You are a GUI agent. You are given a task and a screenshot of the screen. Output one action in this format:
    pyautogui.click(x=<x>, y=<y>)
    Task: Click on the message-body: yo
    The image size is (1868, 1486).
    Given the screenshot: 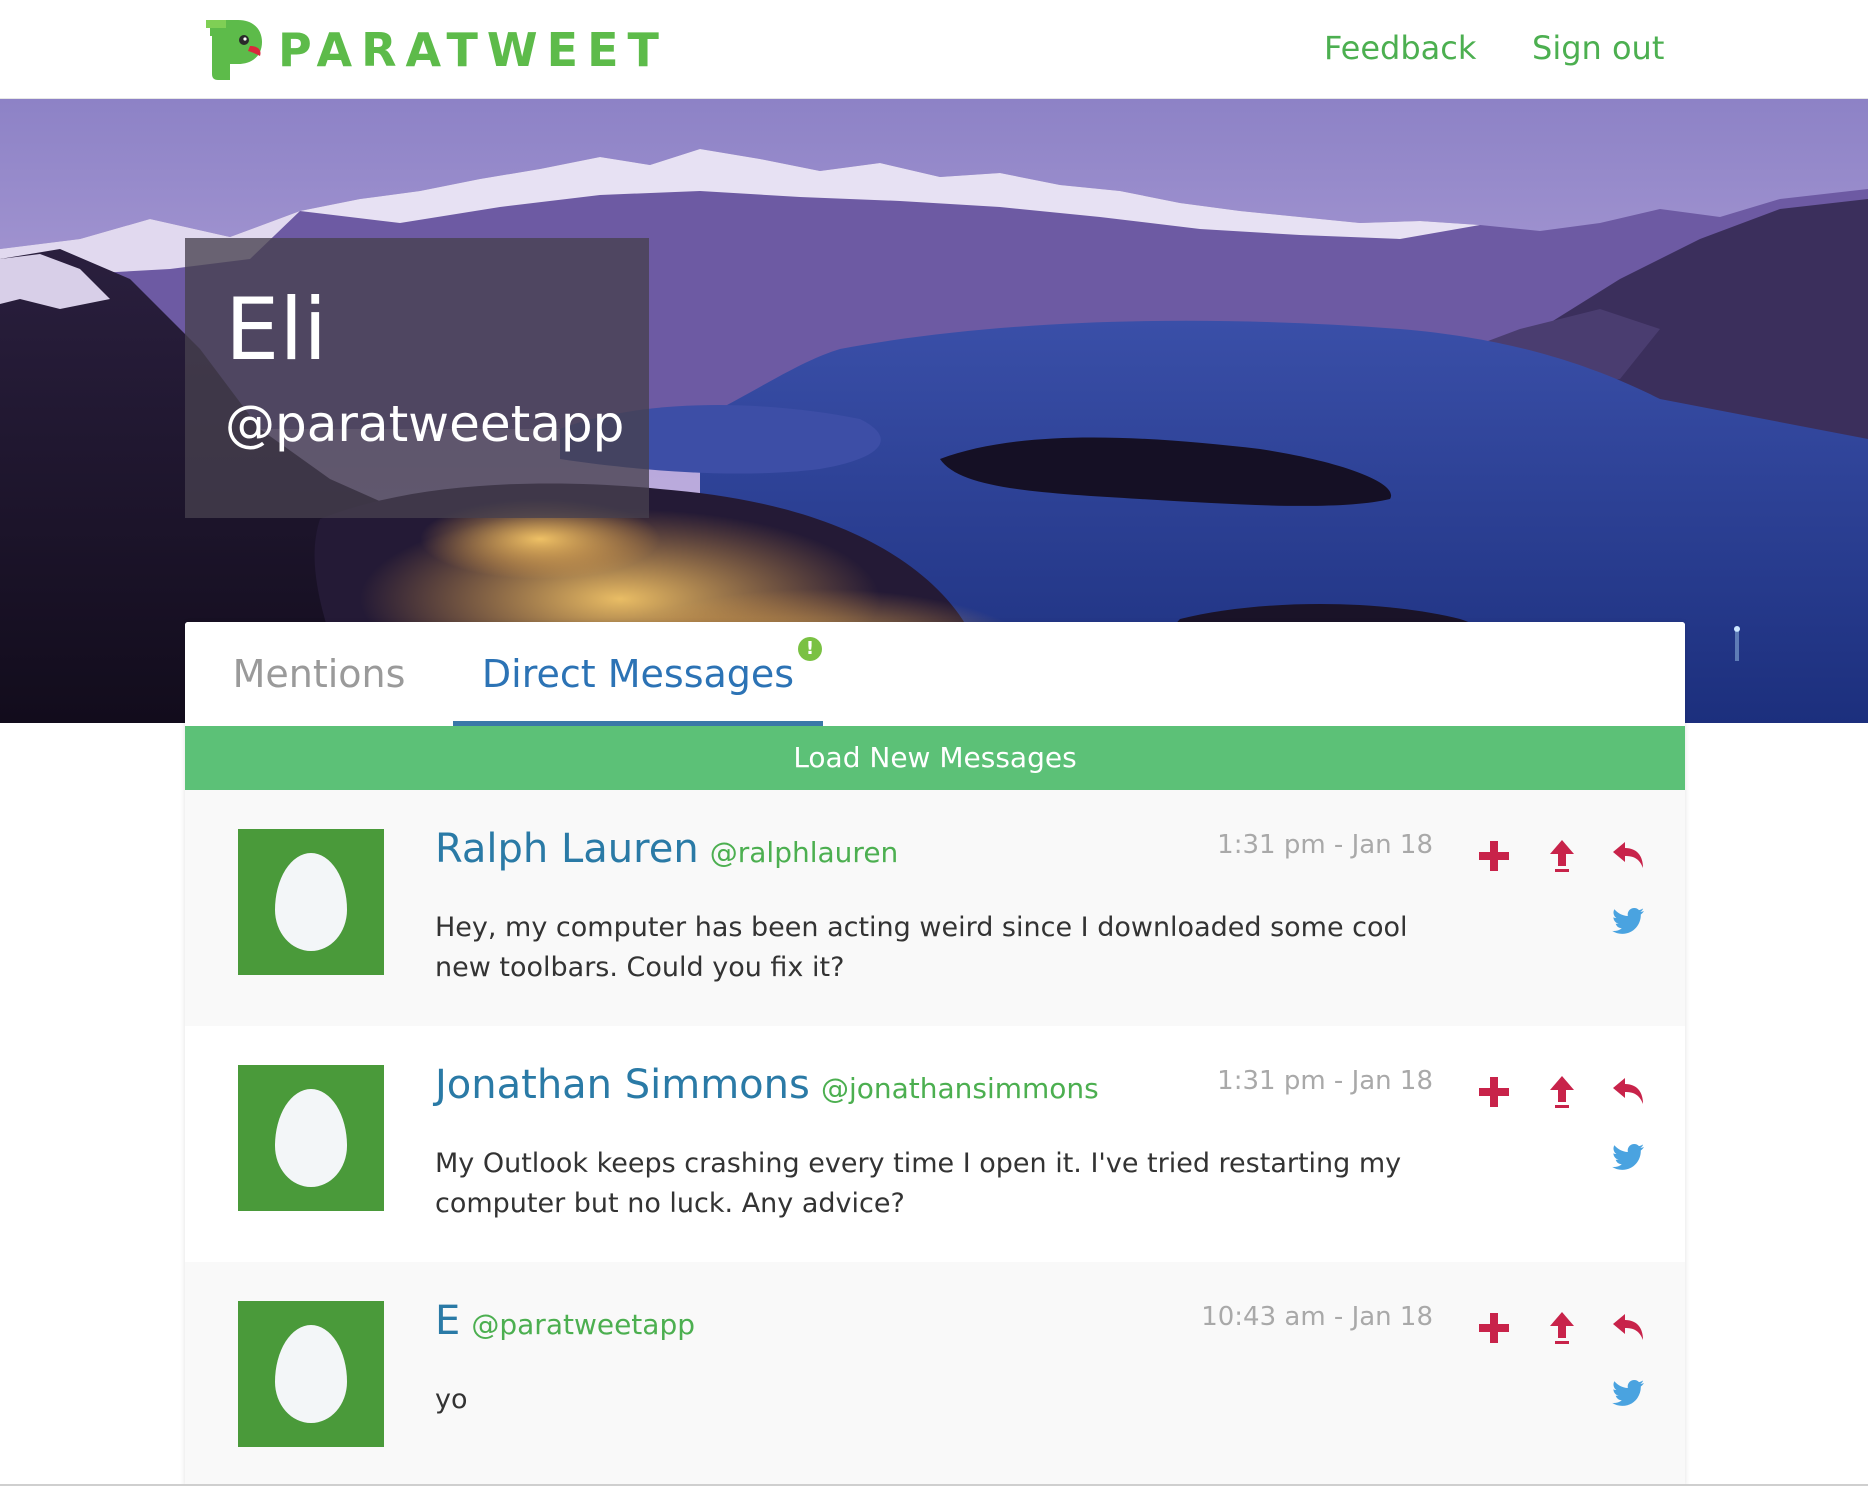 What is the action you would take?
    pyautogui.click(x=451, y=1399)
    